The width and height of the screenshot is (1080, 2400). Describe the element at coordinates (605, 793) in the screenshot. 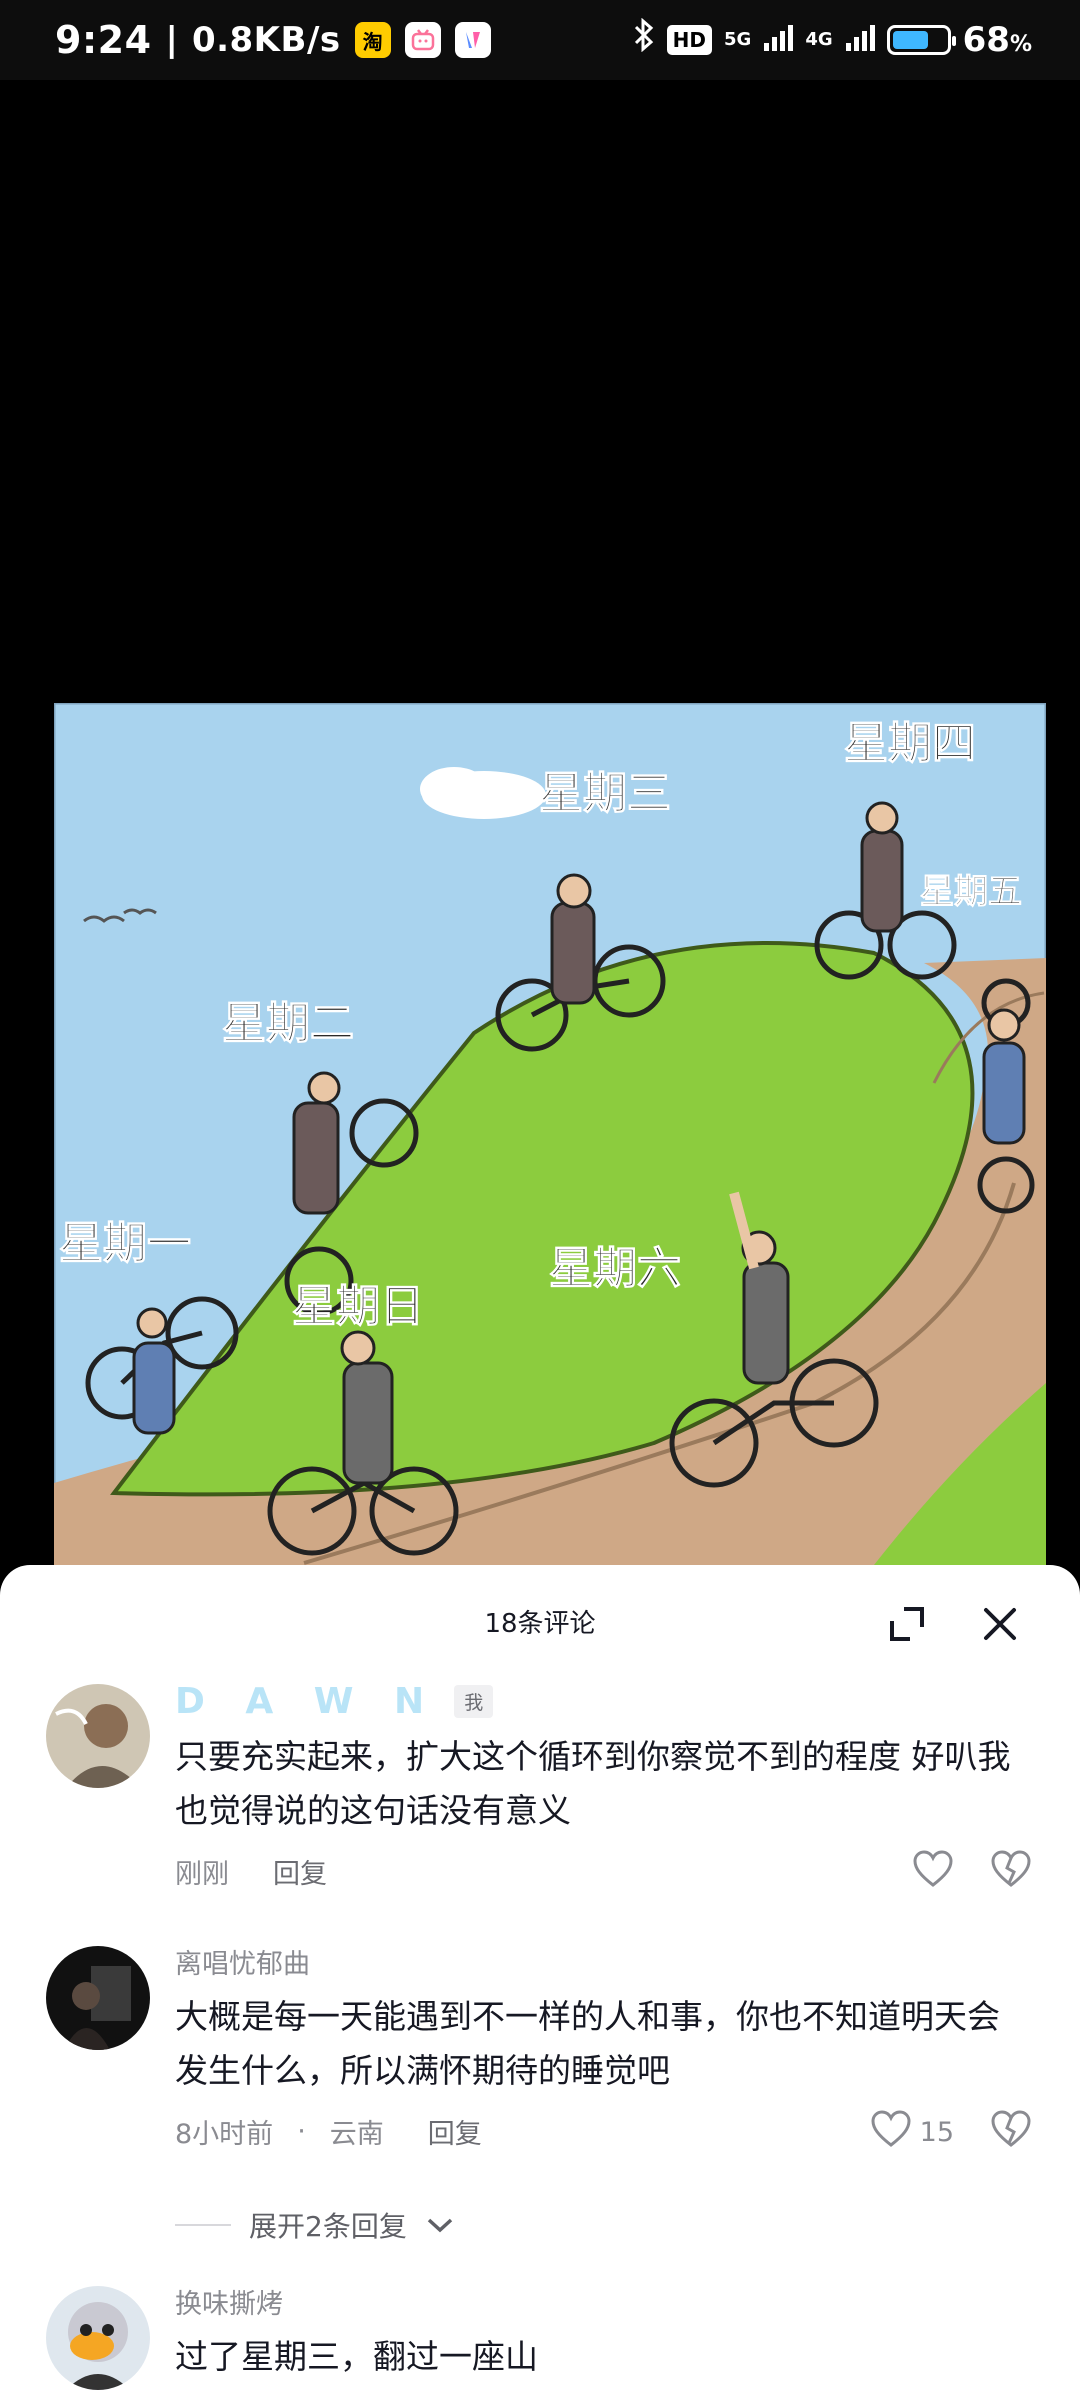

I see `label-wednesday: 星期三` at that location.